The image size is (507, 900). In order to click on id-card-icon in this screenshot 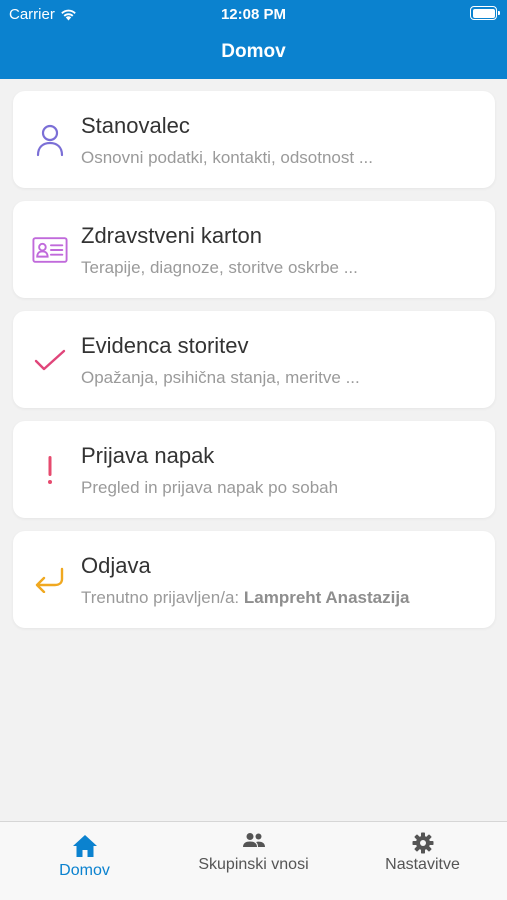, I will do `click(50, 250)`.